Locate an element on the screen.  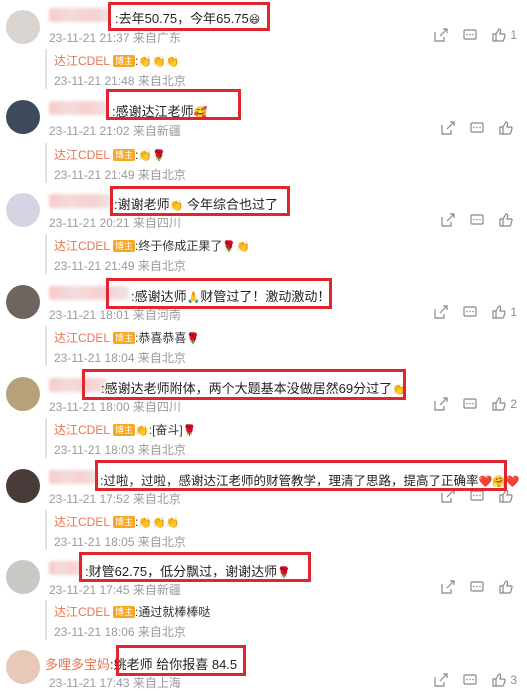
rose-clap-emoji-icon: 🌹👏 is located at coordinates (236, 247).